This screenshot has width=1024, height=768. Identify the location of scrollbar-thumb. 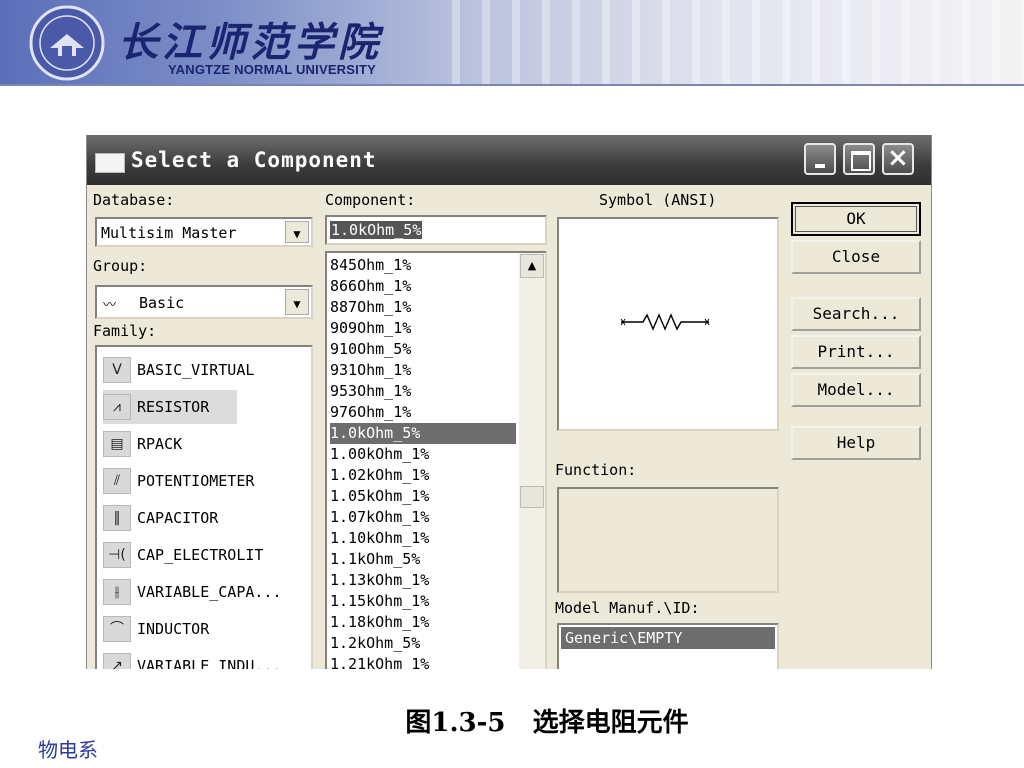
(532, 497).